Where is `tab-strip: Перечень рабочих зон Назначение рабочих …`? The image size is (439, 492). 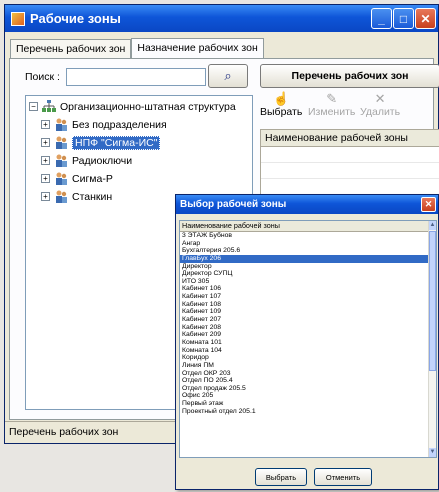
tab-strip: Перечень рабочих зон Назначение рабочих … is located at coordinates (137, 49).